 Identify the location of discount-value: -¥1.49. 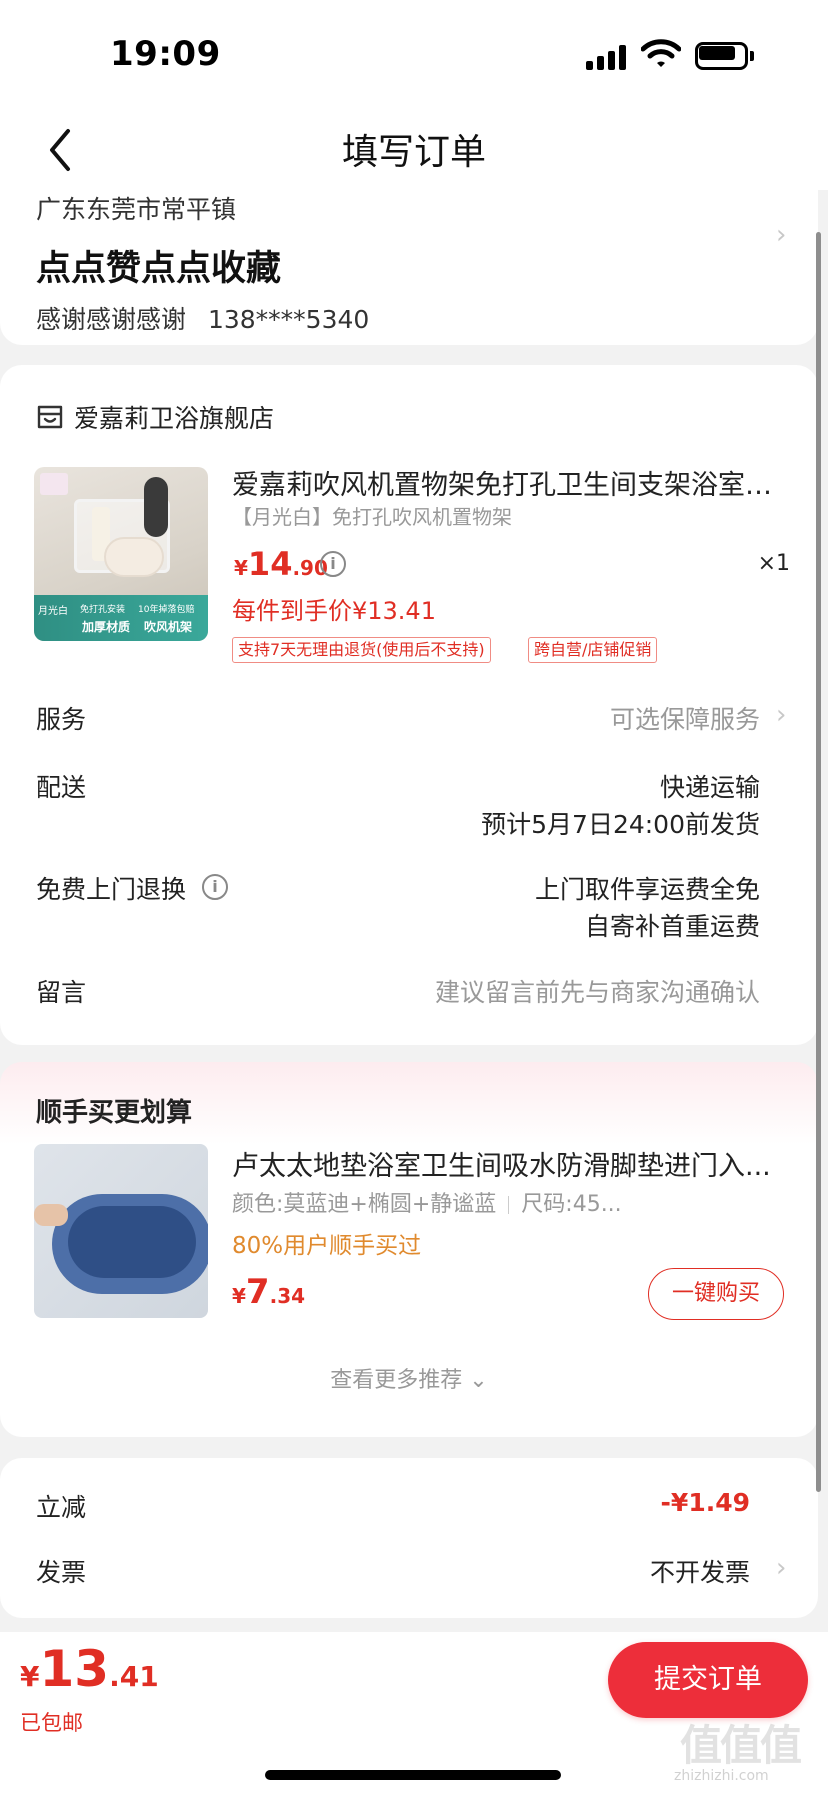
(705, 1502).